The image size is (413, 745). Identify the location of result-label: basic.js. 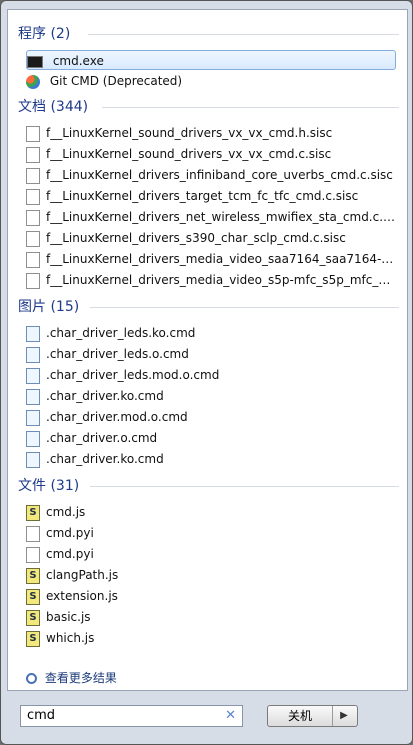
(68, 617).